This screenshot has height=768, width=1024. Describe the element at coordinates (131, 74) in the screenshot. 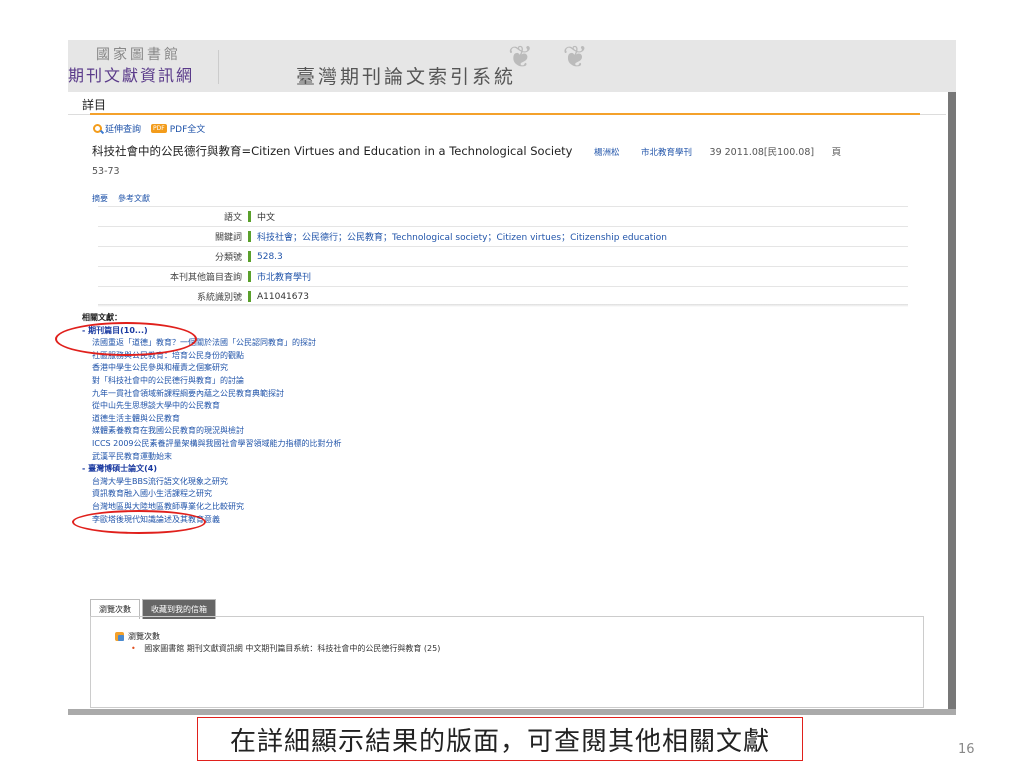

I see `site-logo-text: 期刊文獻資訊網` at that location.